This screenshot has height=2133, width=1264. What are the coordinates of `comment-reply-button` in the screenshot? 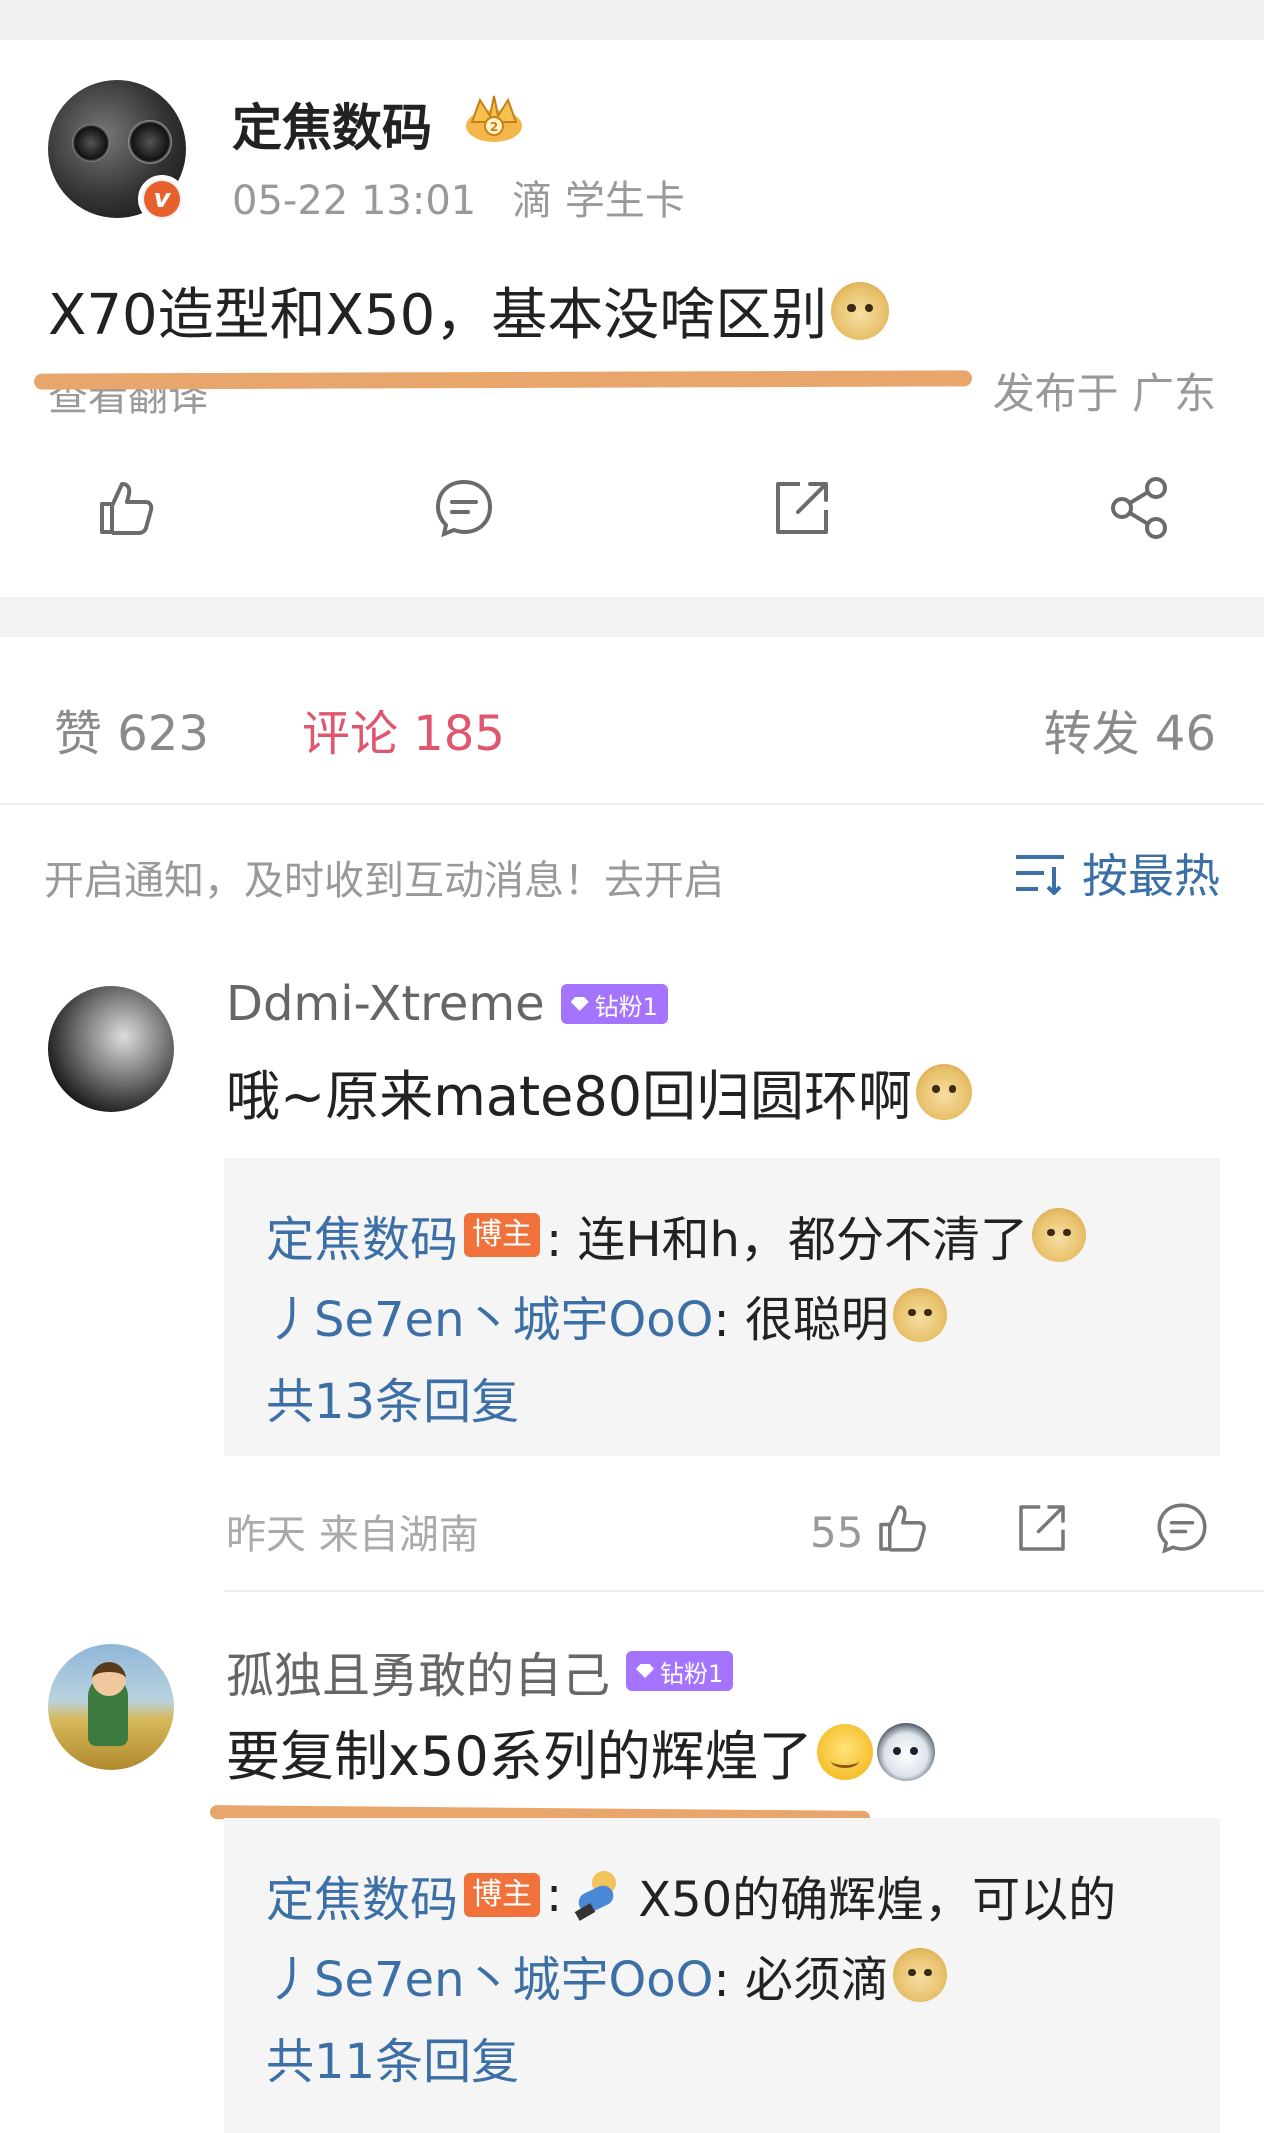 It's located at (1182, 1528).